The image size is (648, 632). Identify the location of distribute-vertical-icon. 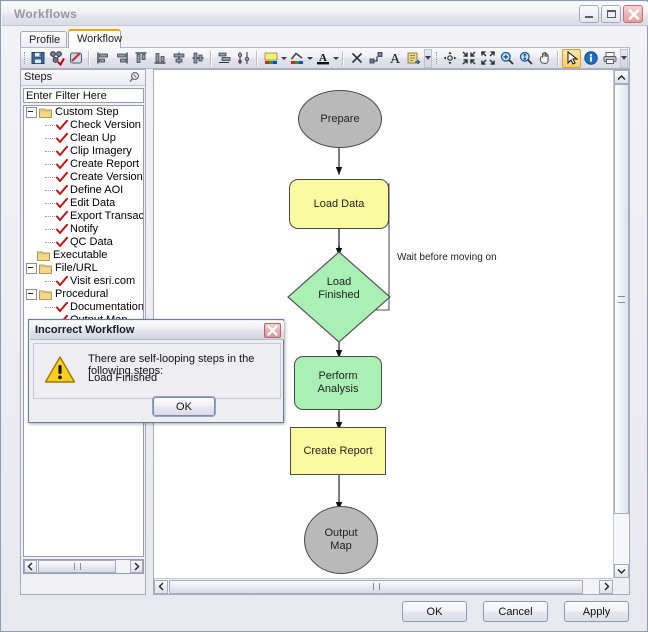
(243, 58).